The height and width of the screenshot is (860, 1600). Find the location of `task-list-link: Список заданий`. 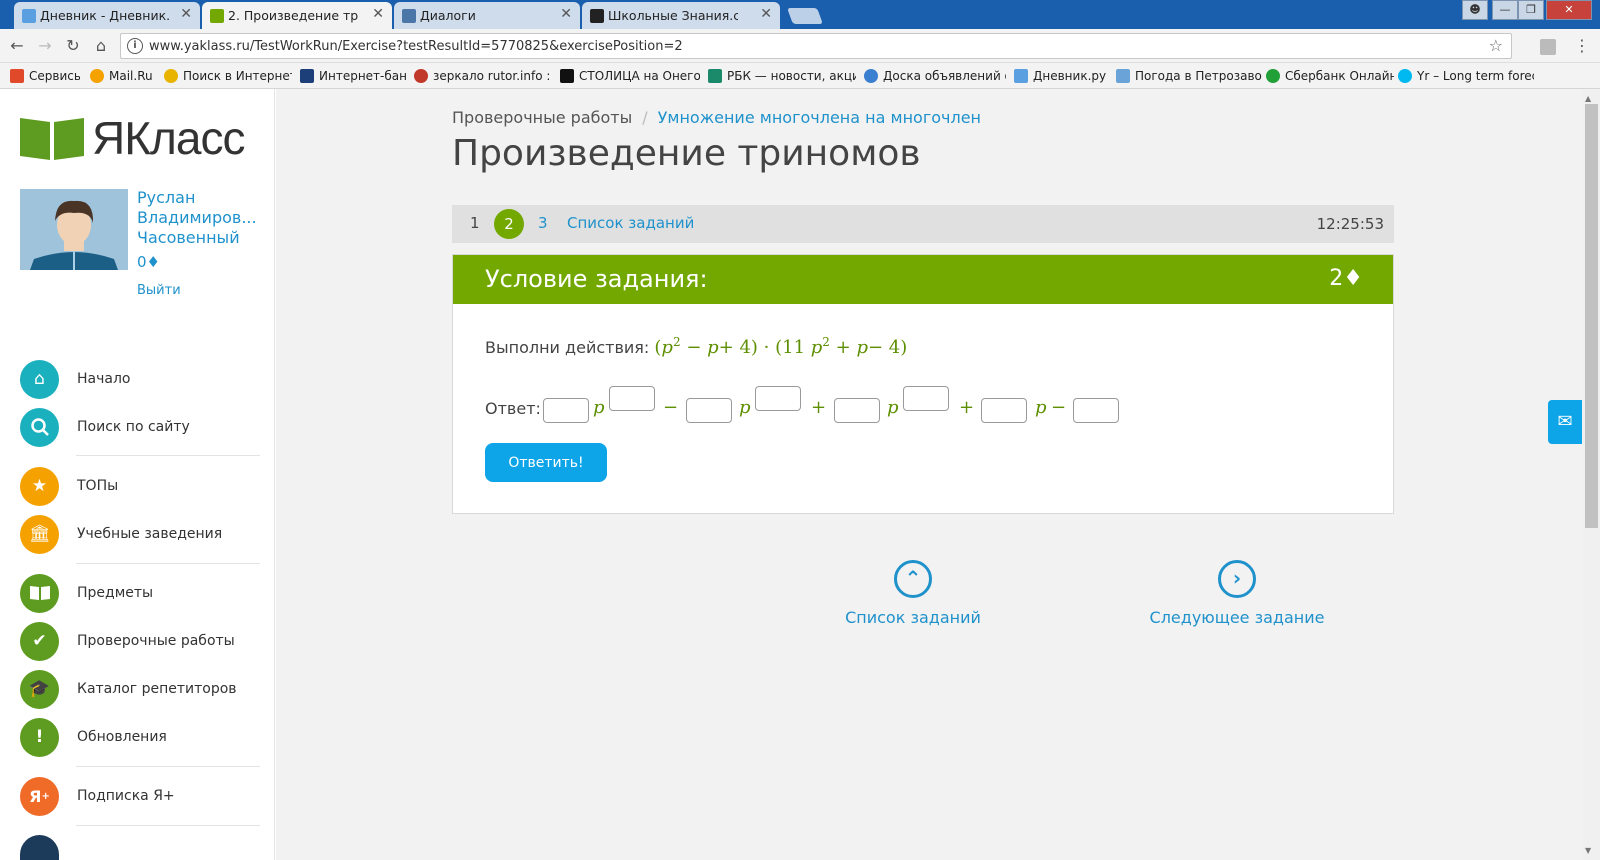

task-list-link: Список заданий is located at coordinates (630, 223).